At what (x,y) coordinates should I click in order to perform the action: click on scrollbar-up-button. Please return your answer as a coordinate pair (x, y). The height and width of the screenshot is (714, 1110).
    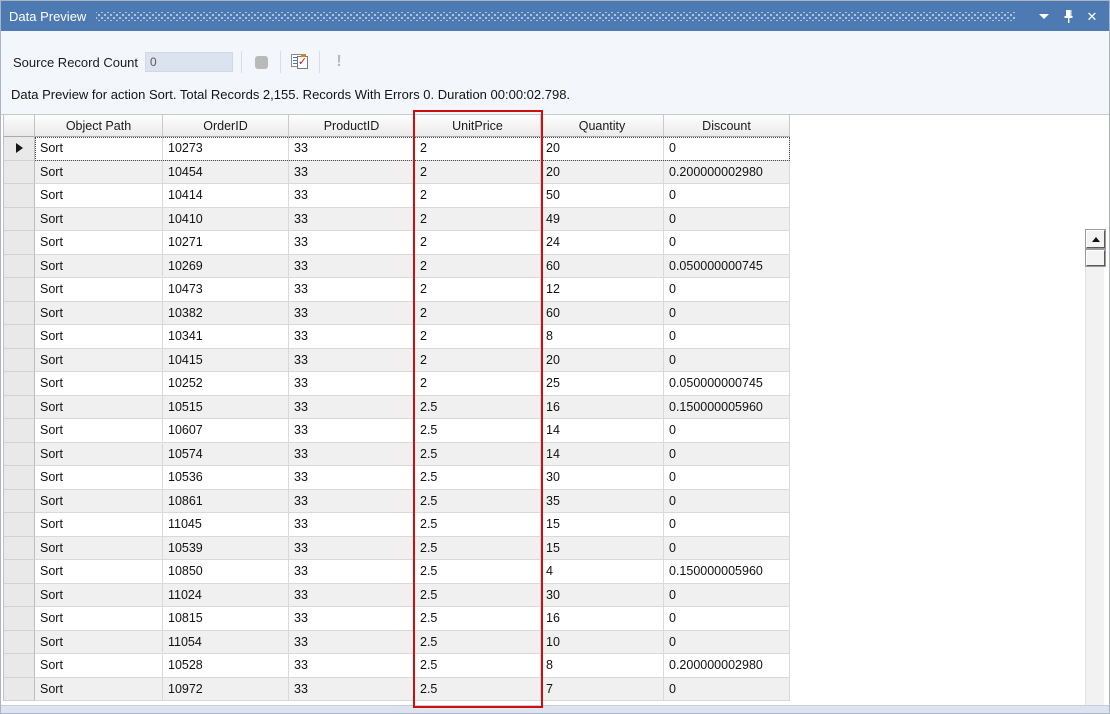
    Looking at the image, I should click on (1095, 239).